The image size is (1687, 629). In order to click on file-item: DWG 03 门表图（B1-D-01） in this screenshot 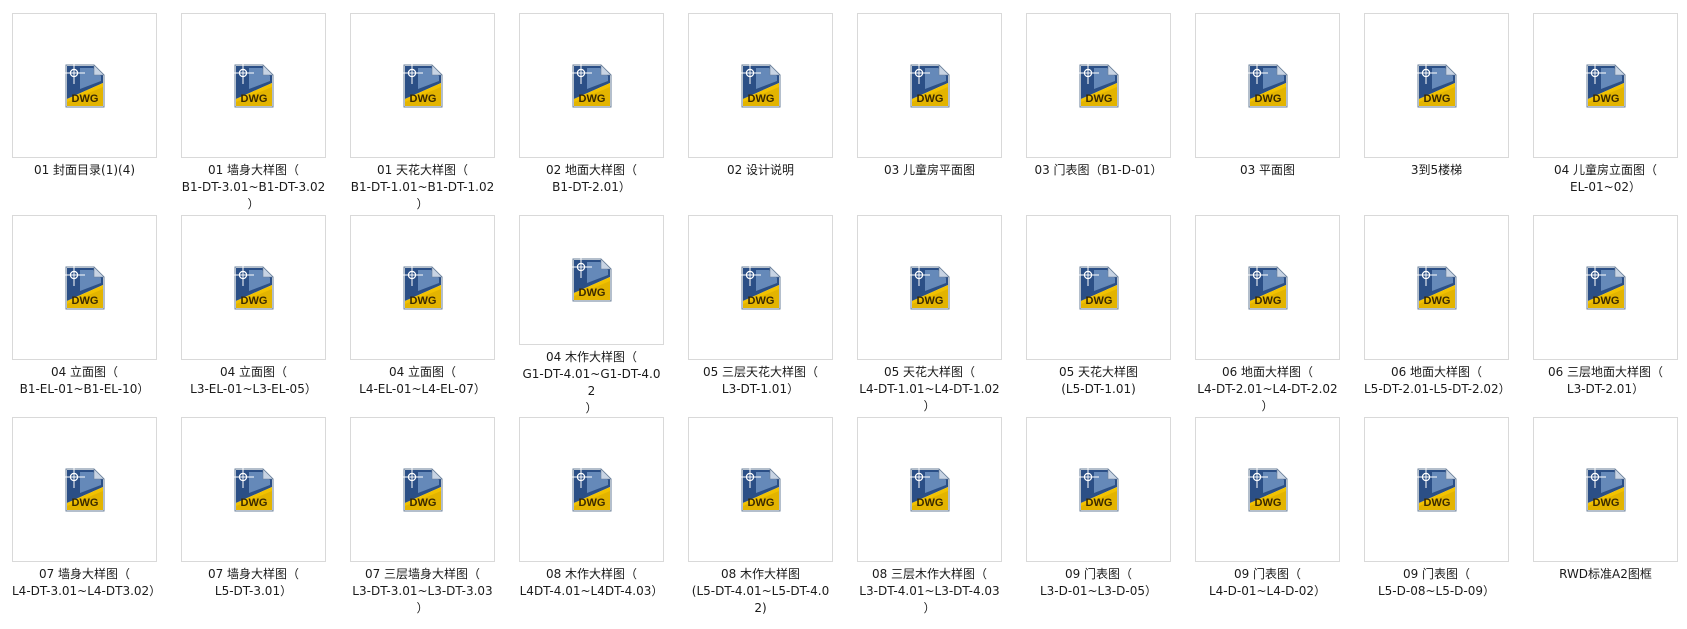, I will do `click(1098, 114)`.